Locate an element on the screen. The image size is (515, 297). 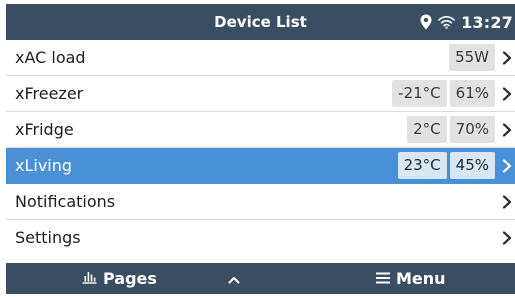
list-item-label: xAC load is located at coordinates (50, 57).